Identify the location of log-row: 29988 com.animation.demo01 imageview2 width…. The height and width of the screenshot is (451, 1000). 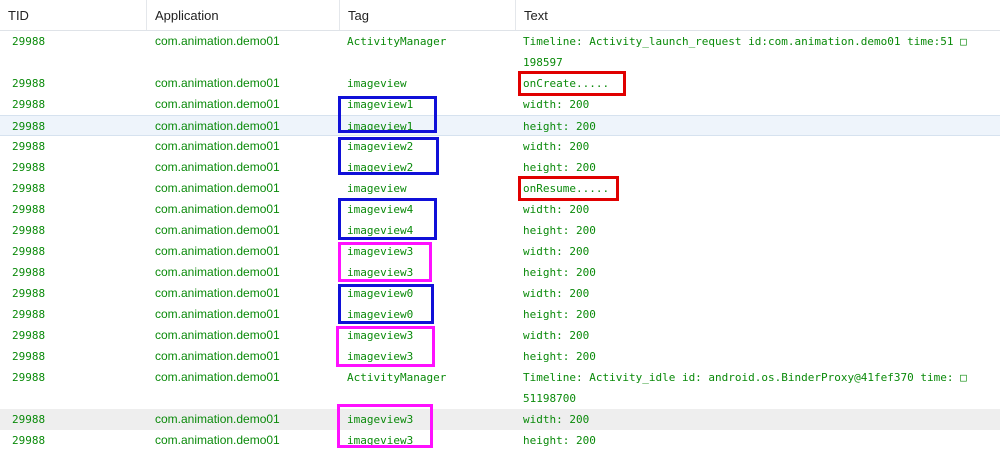
(500, 146).